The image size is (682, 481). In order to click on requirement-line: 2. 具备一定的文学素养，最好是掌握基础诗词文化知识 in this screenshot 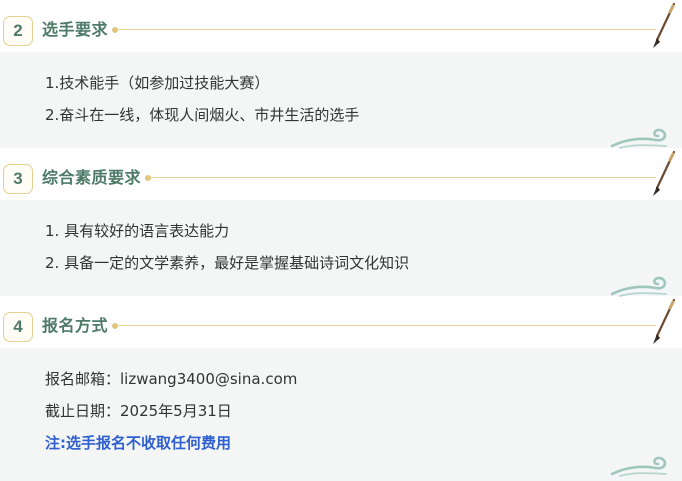, I will do `click(227, 263)`.